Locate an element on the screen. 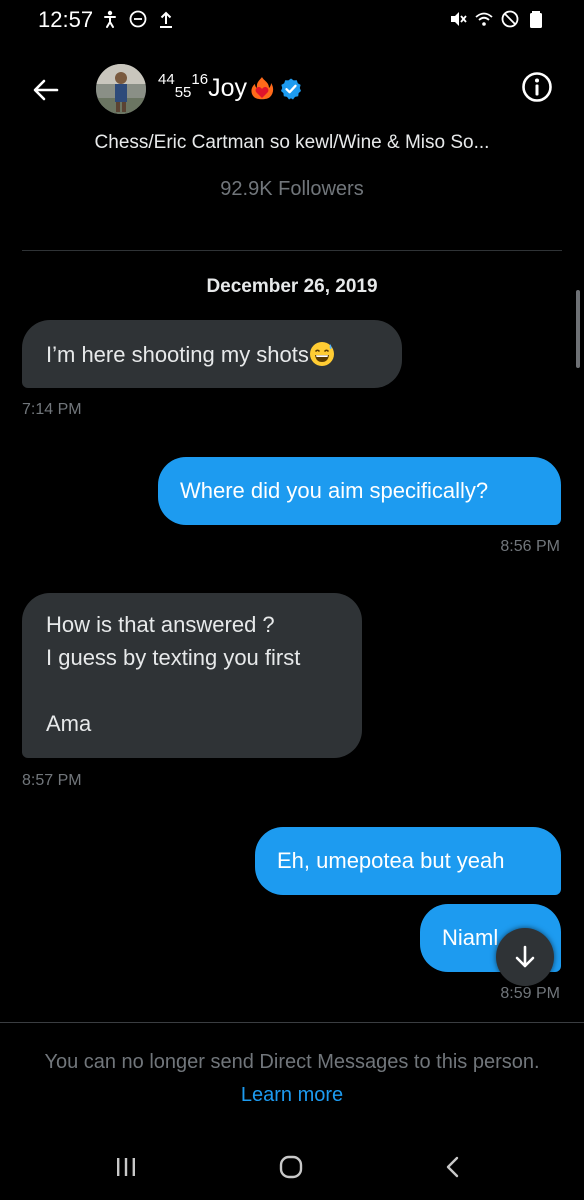  message-text: I’m here shooting my shots is located at coordinates (177, 354).